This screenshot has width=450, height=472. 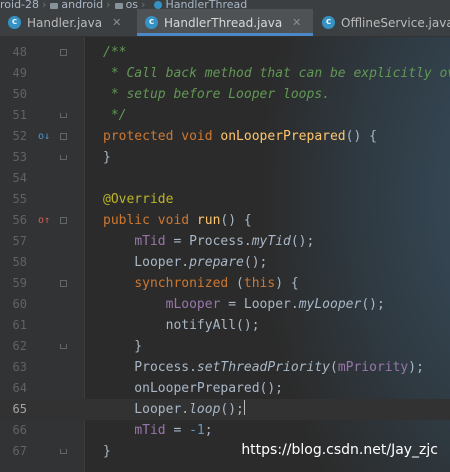 I want to click on code-line: 60 mLooper = Looper.myLooper();, so click(x=225, y=304).